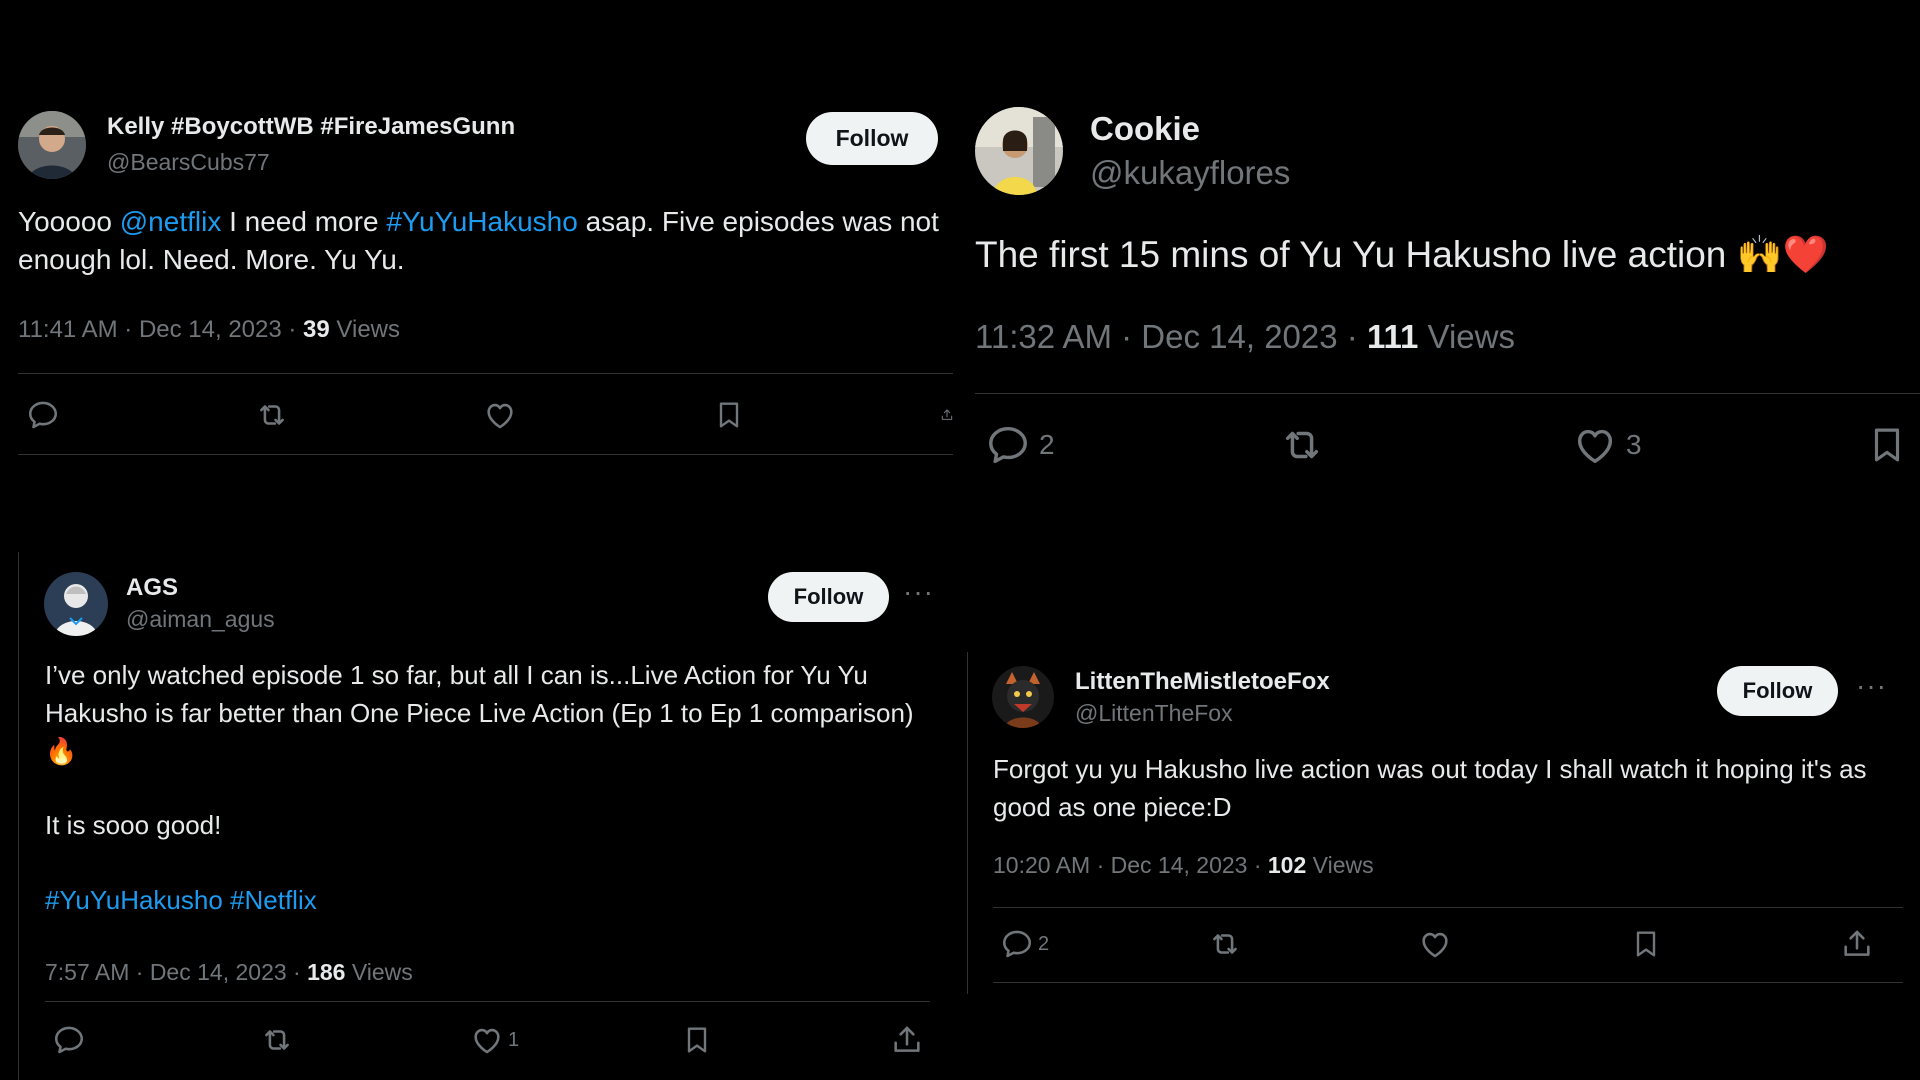 This screenshot has width=1920, height=1080. What do you see at coordinates (1634, 444) in the screenshot?
I see `like-count: 3` at bounding box center [1634, 444].